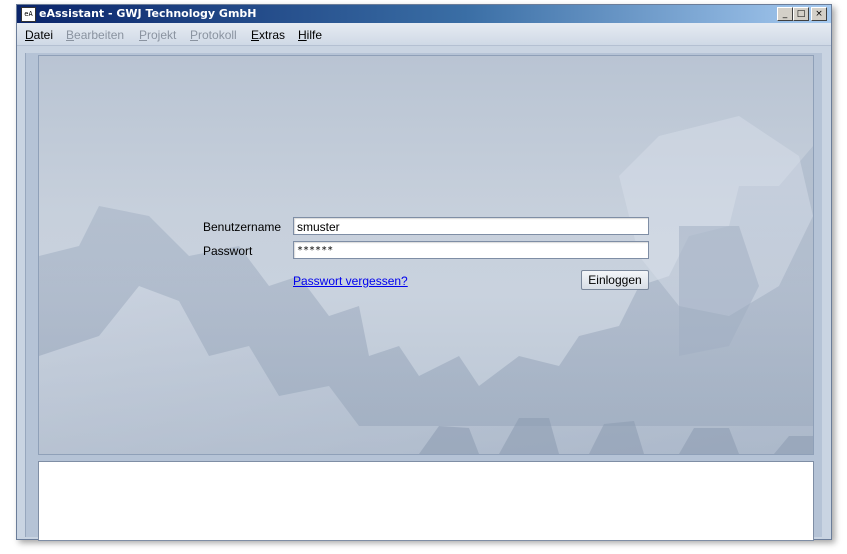  Describe the element at coordinates (95, 35) in the screenshot. I see `menu-bearbeiten: Bearbeiten` at that location.